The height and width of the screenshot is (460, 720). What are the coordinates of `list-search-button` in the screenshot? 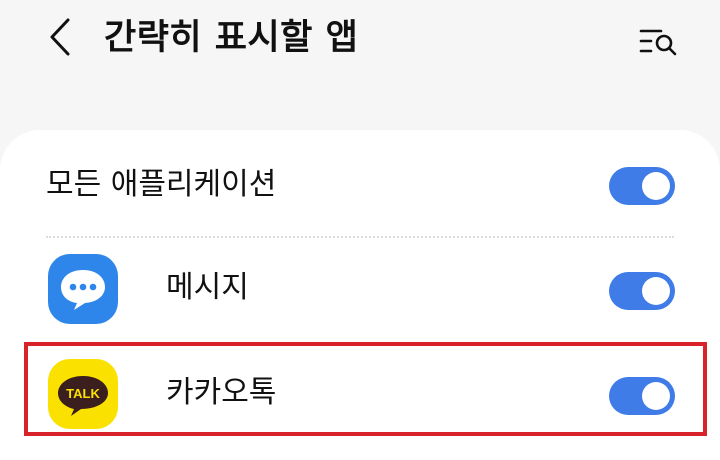 It's located at (659, 41).